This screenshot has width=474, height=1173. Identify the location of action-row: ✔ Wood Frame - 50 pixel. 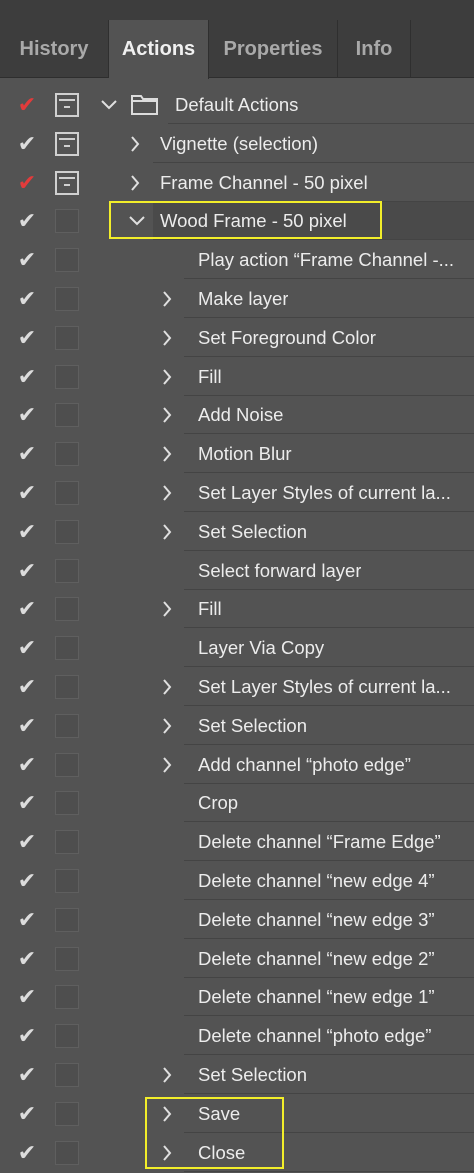
(237, 221).